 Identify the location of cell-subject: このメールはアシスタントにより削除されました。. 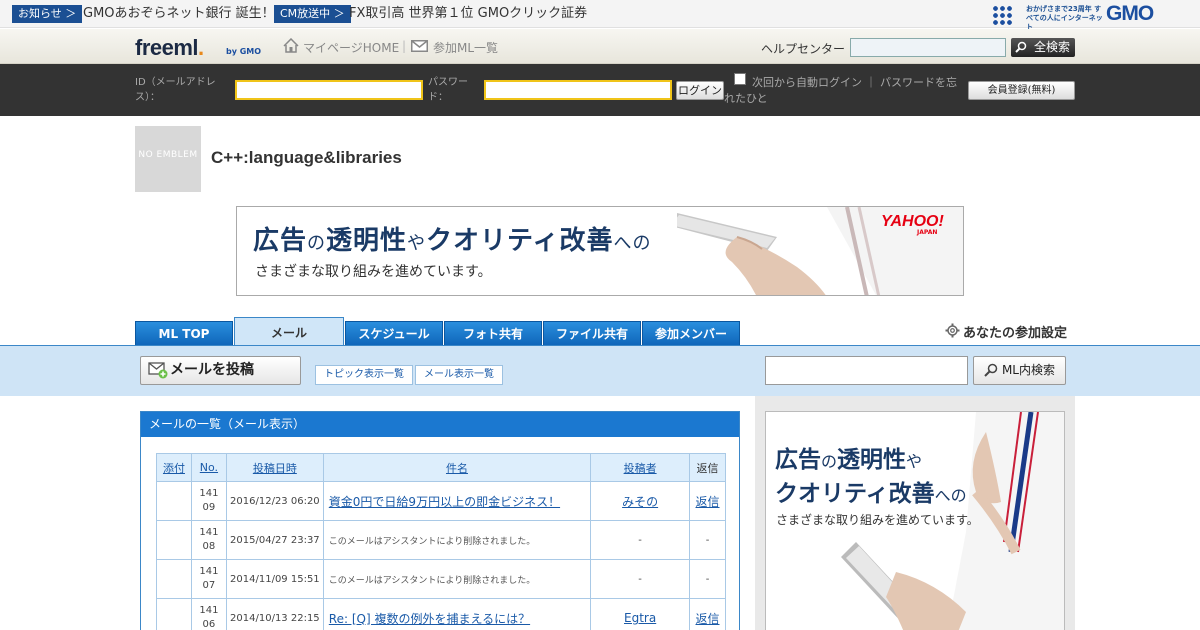
(457, 579).